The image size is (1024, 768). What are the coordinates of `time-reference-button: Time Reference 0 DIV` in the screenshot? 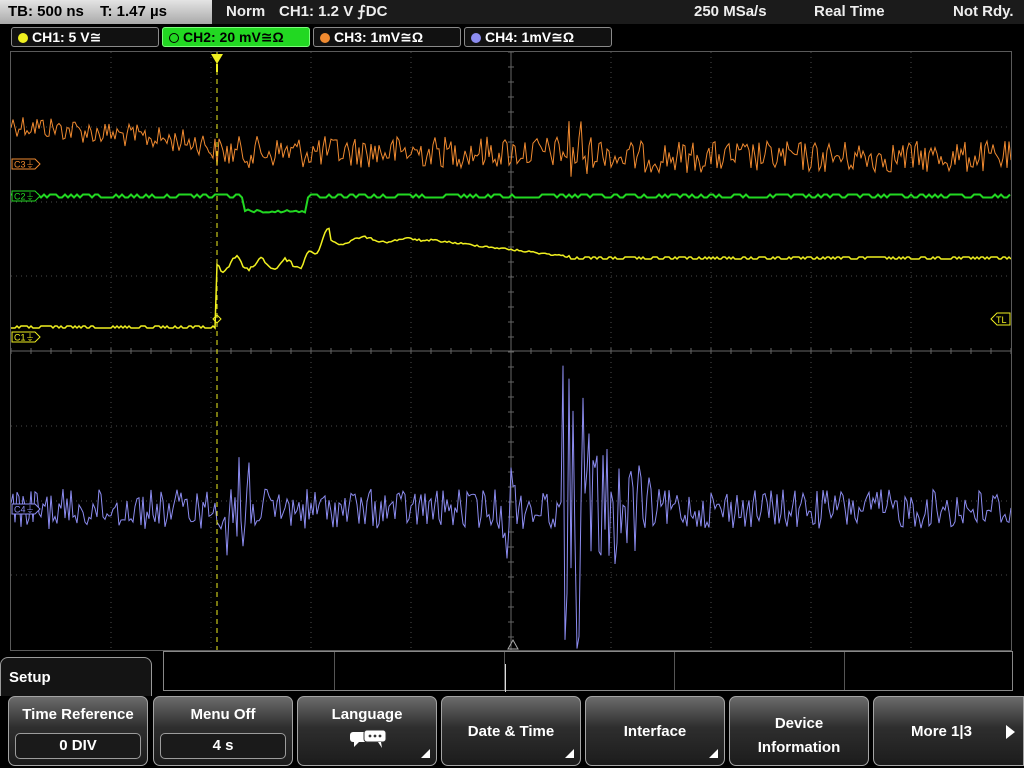 It's located at (78, 731).